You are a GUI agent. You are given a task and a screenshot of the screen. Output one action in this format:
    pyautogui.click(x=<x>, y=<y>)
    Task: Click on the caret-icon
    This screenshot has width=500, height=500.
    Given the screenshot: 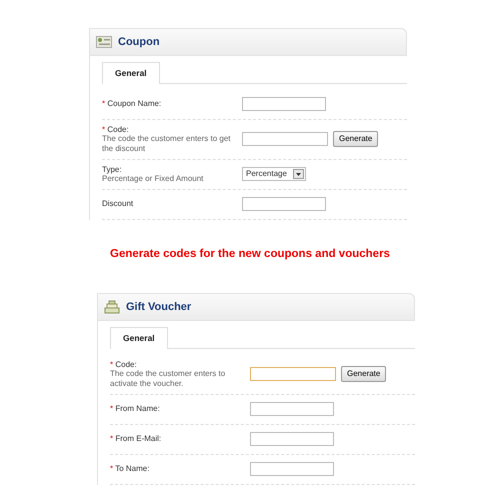 What is the action you would take?
    pyautogui.click(x=298, y=174)
    